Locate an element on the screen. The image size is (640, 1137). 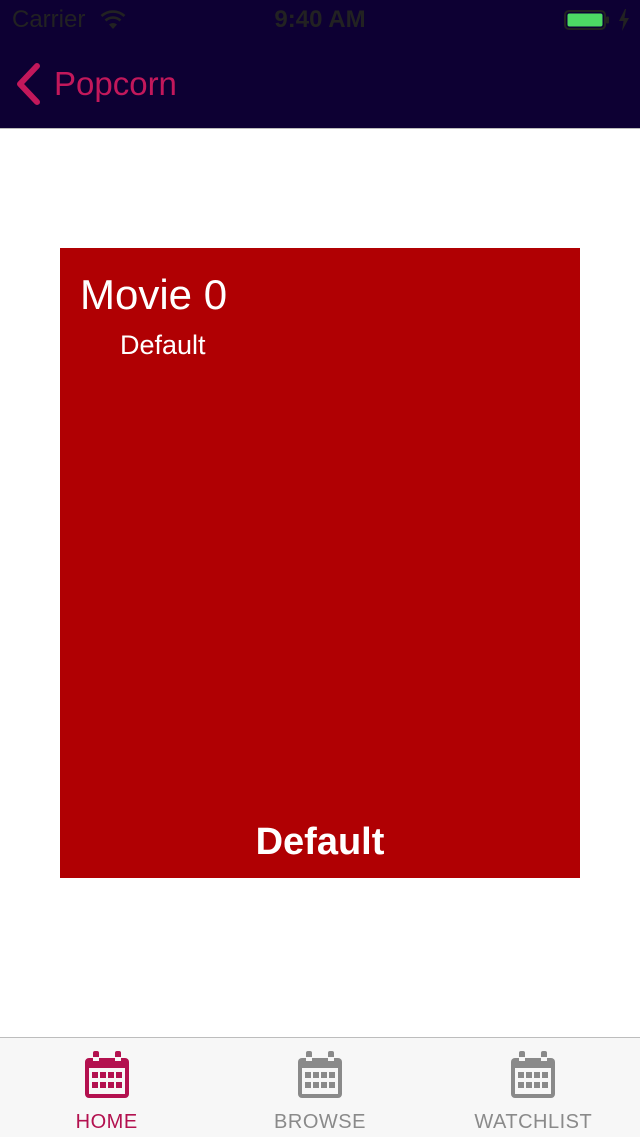
back-button: Popcorn is located at coordinates (95, 84).